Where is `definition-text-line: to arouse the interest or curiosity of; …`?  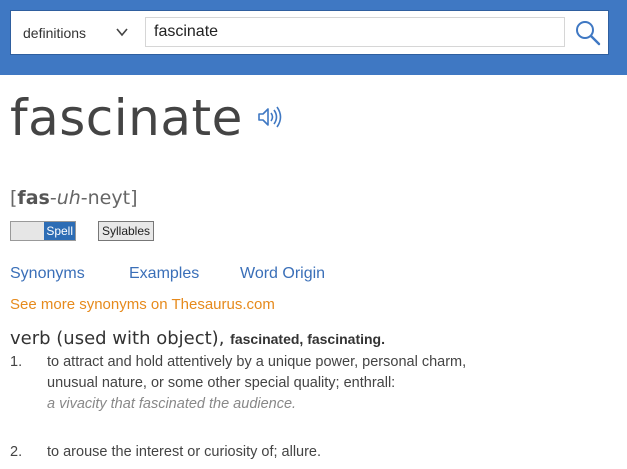 definition-text-line: to arouse the interest or curiosity of; … is located at coordinates (184, 452).